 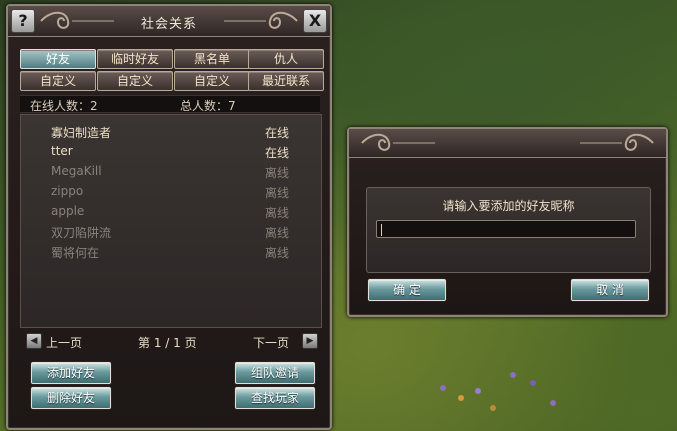 What do you see at coordinates (286, 59) in the screenshot?
I see `tab-enemies: 仇人` at bounding box center [286, 59].